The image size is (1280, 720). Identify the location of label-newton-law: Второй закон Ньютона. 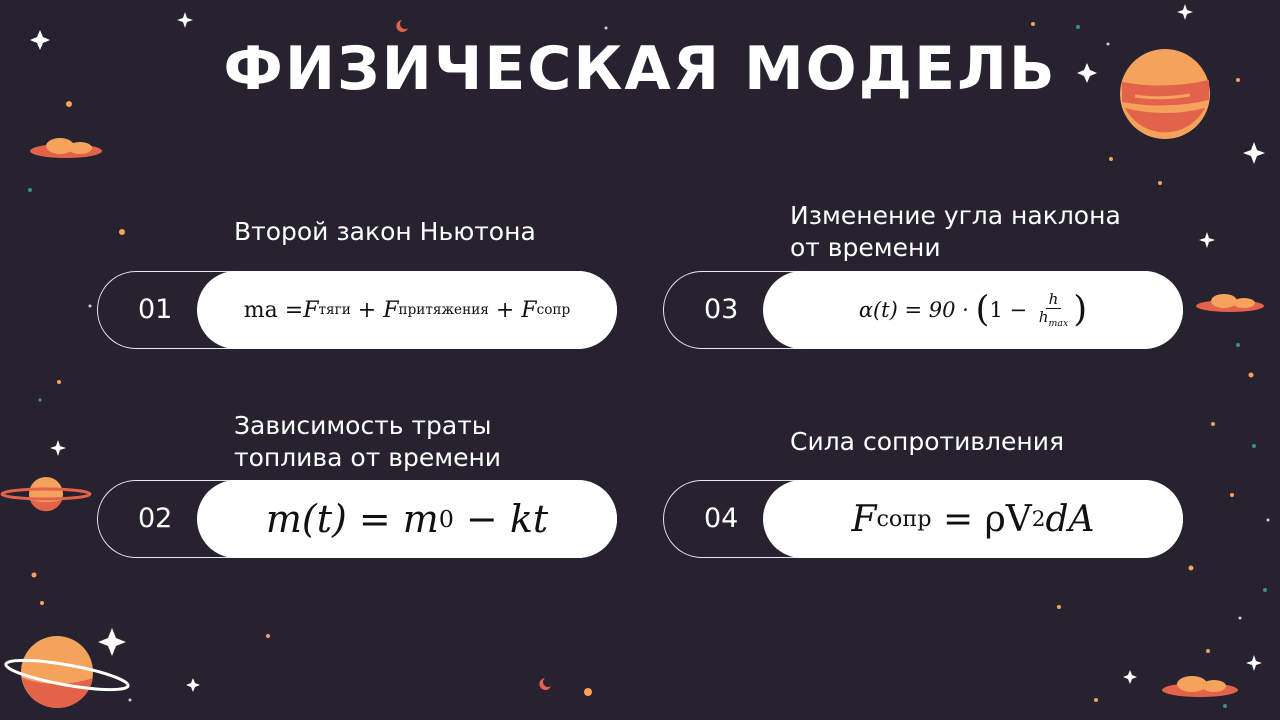
(385, 231).